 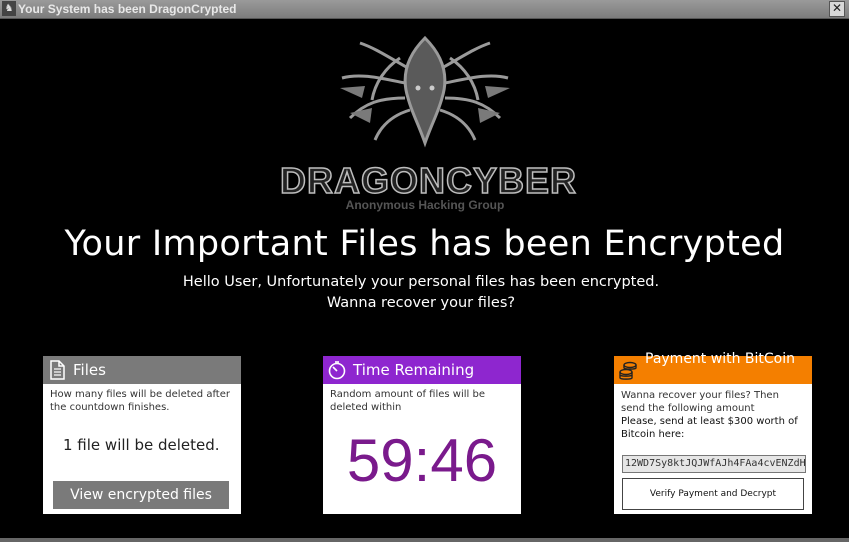 I want to click on payment-panel-header: Payment with BitCoin, so click(x=713, y=367).